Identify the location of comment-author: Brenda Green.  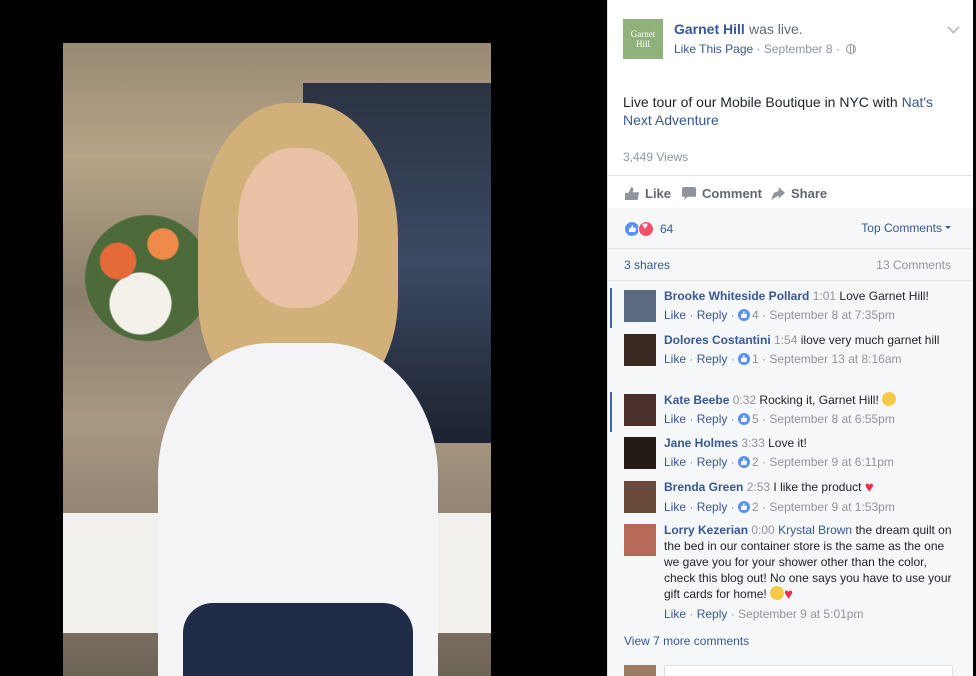
(703, 487).